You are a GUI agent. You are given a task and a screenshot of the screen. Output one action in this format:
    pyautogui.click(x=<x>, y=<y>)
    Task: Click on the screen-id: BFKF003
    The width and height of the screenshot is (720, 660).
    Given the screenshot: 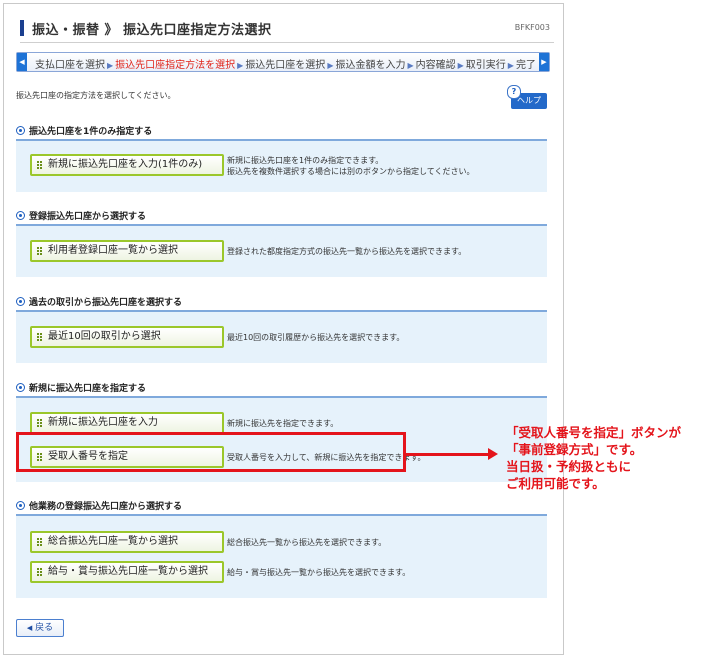 What is the action you would take?
    pyautogui.click(x=532, y=27)
    